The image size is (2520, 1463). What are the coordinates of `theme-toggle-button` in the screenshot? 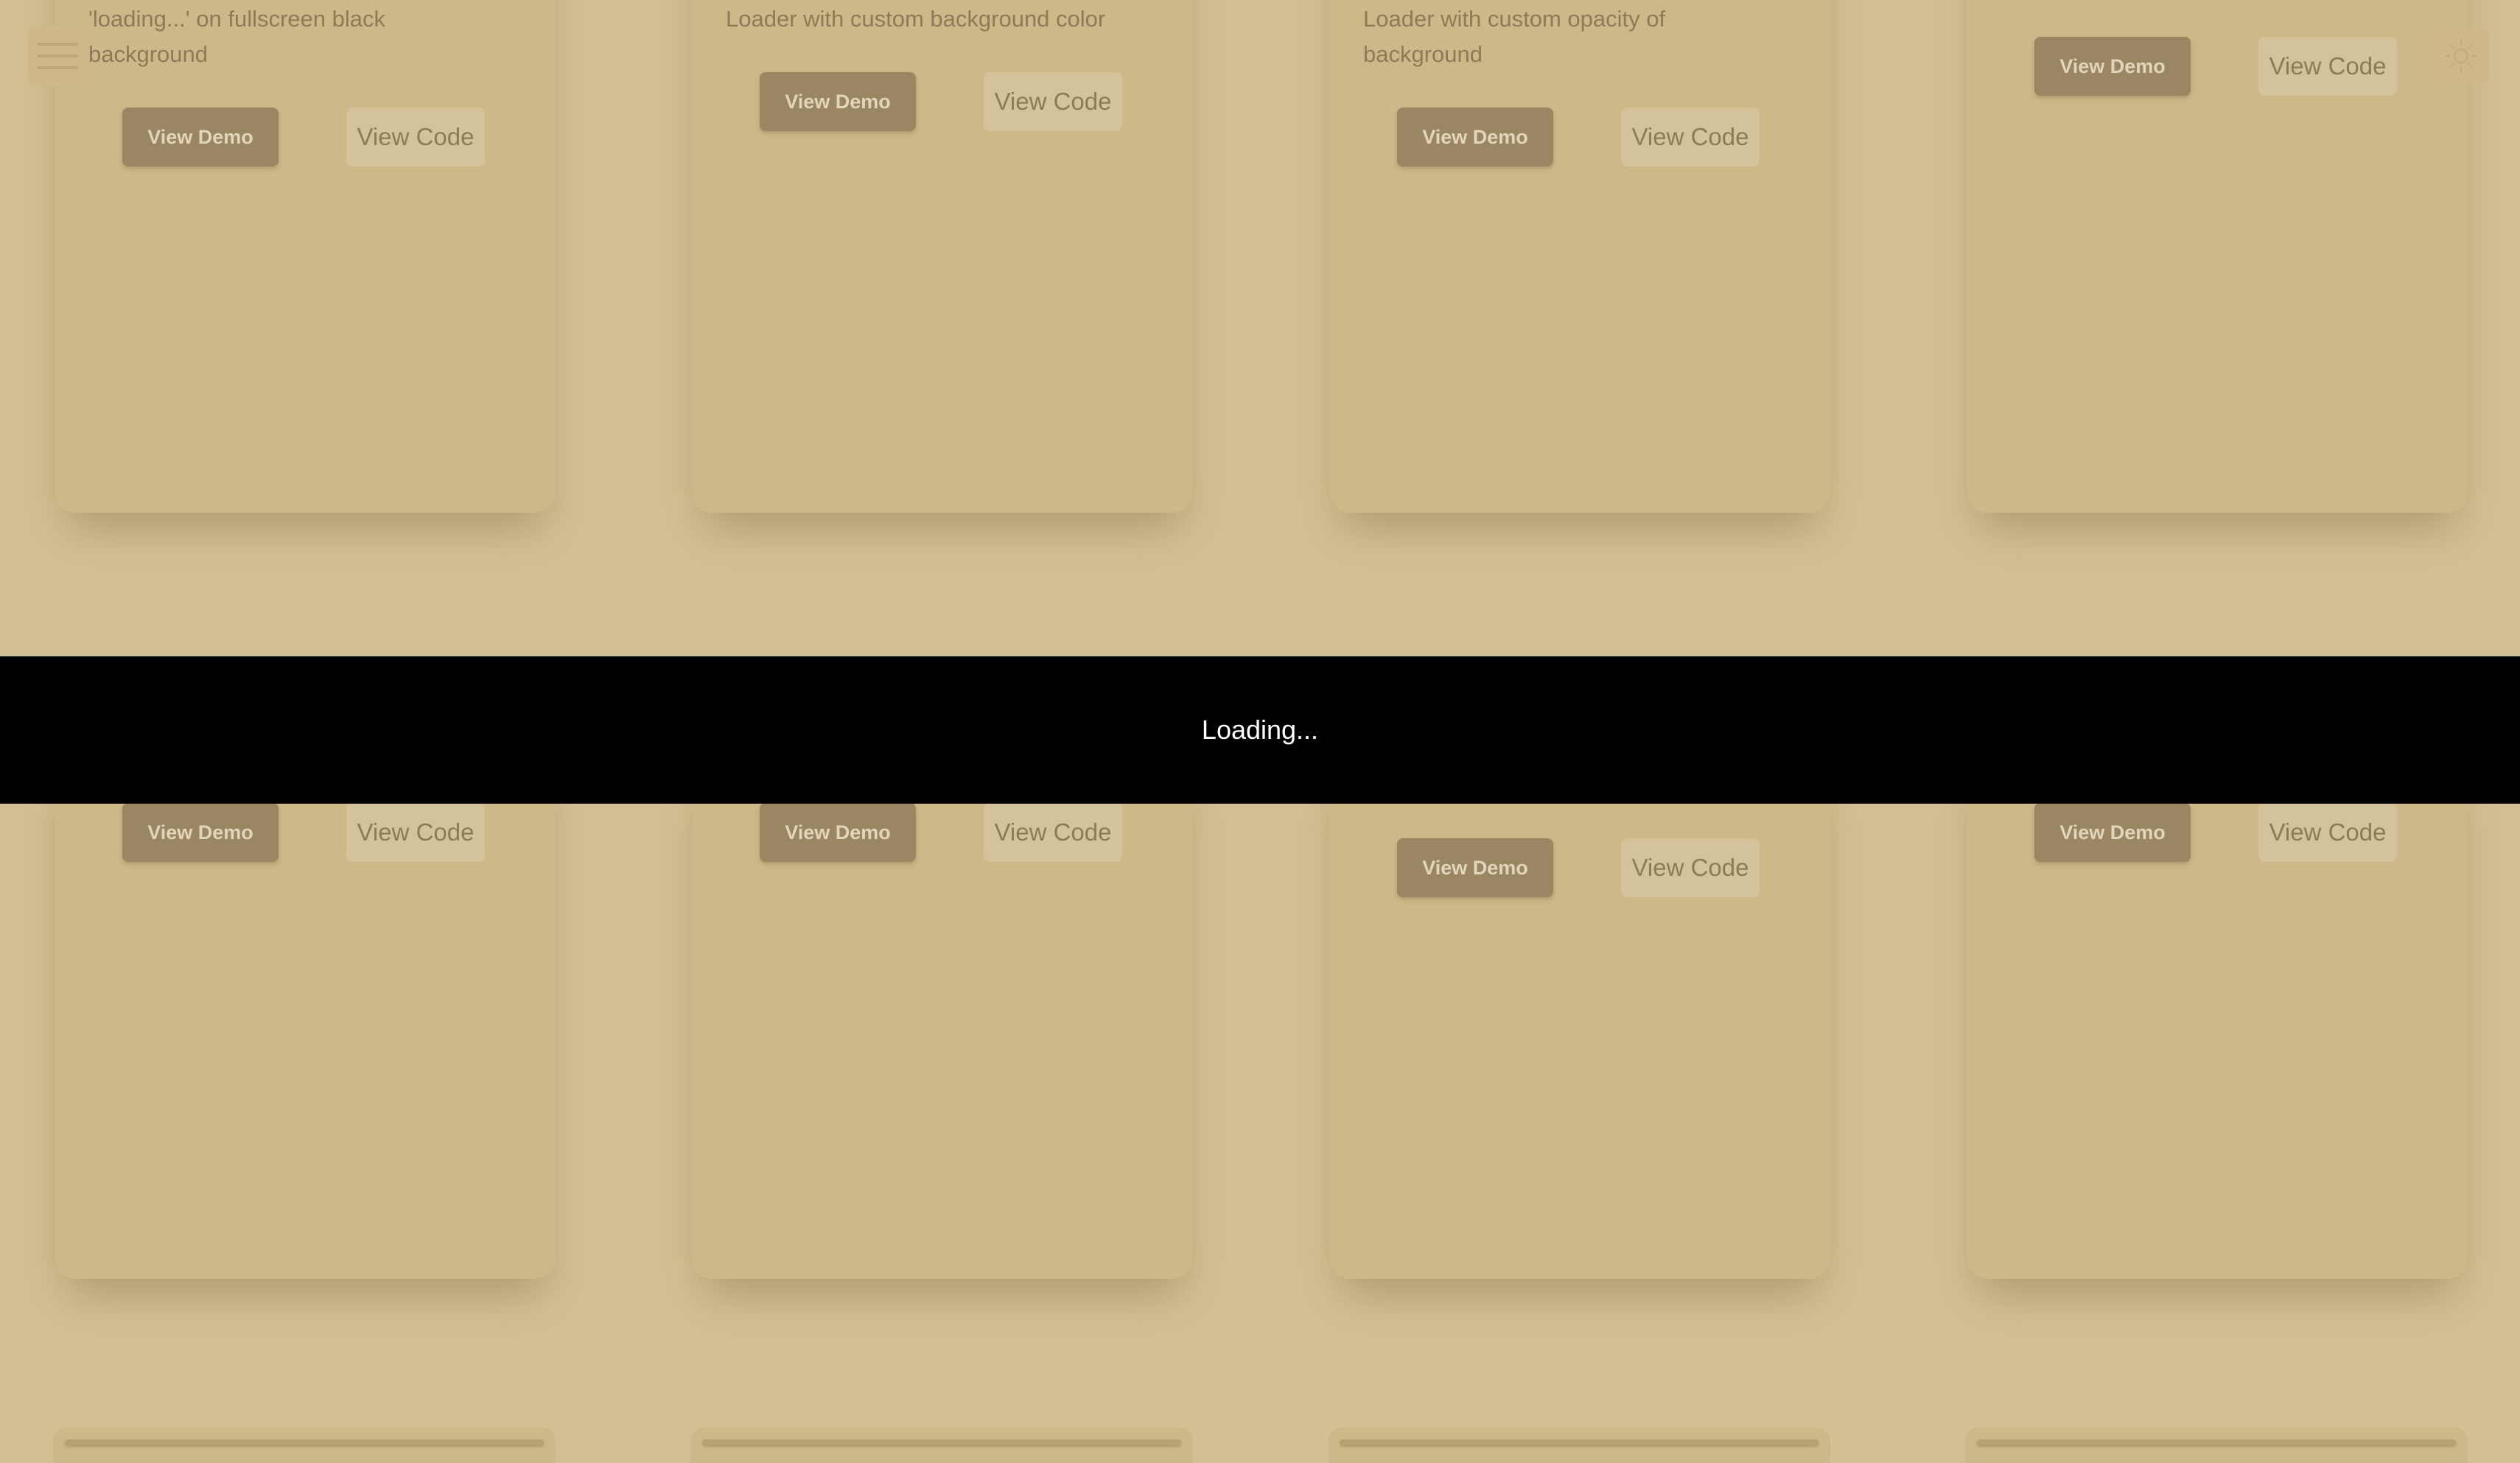 It's located at (2461, 56).